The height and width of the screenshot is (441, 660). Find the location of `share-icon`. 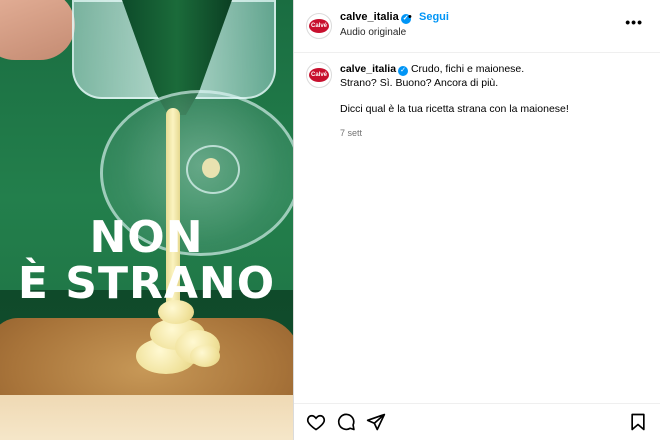

share-icon is located at coordinates (376, 422).